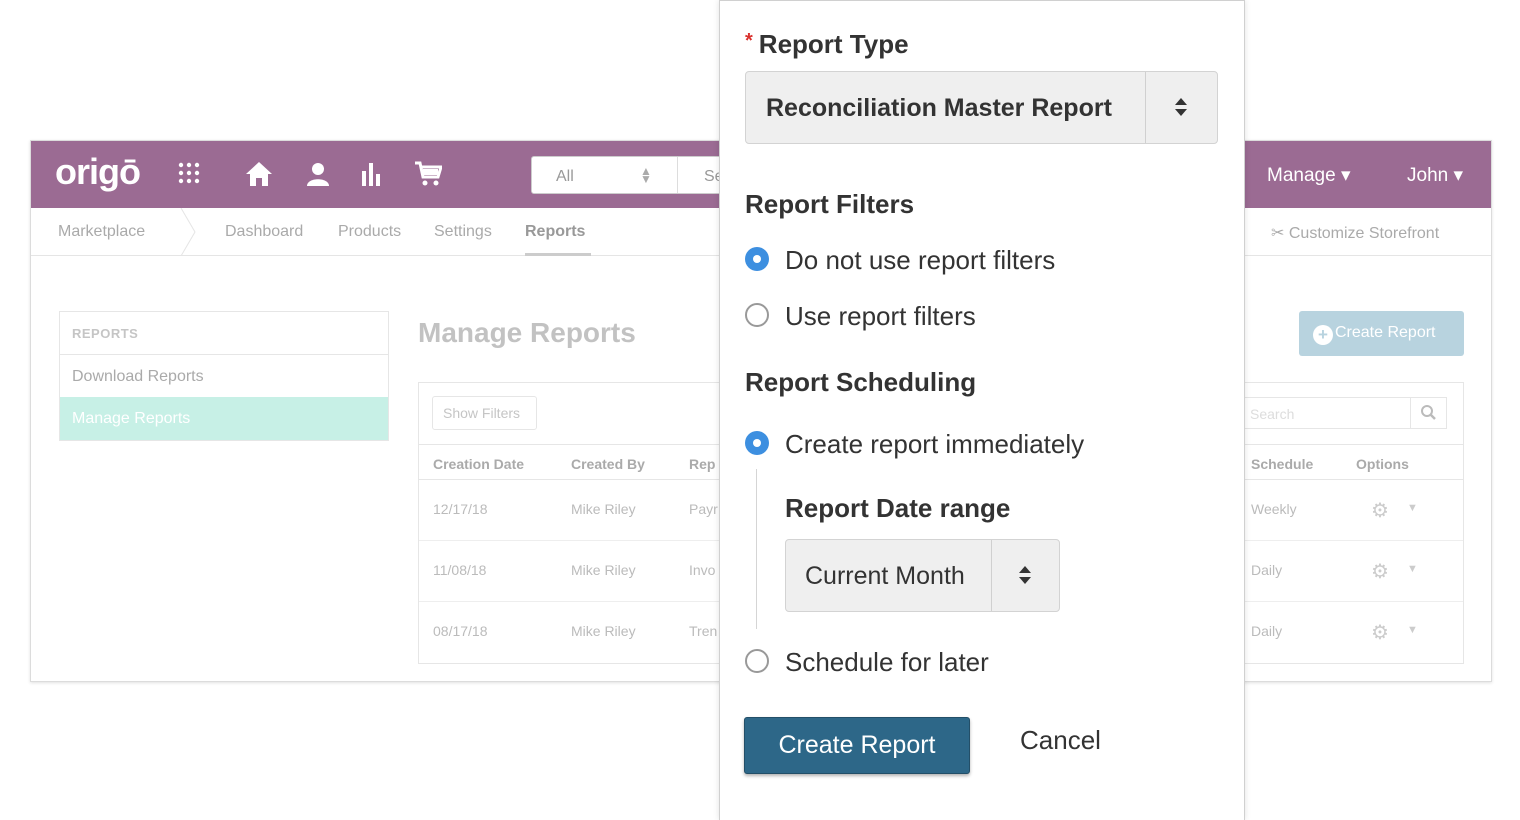 This screenshot has width=1520, height=820. Describe the element at coordinates (677, 175) in the screenshot. I see `search-divider` at that location.